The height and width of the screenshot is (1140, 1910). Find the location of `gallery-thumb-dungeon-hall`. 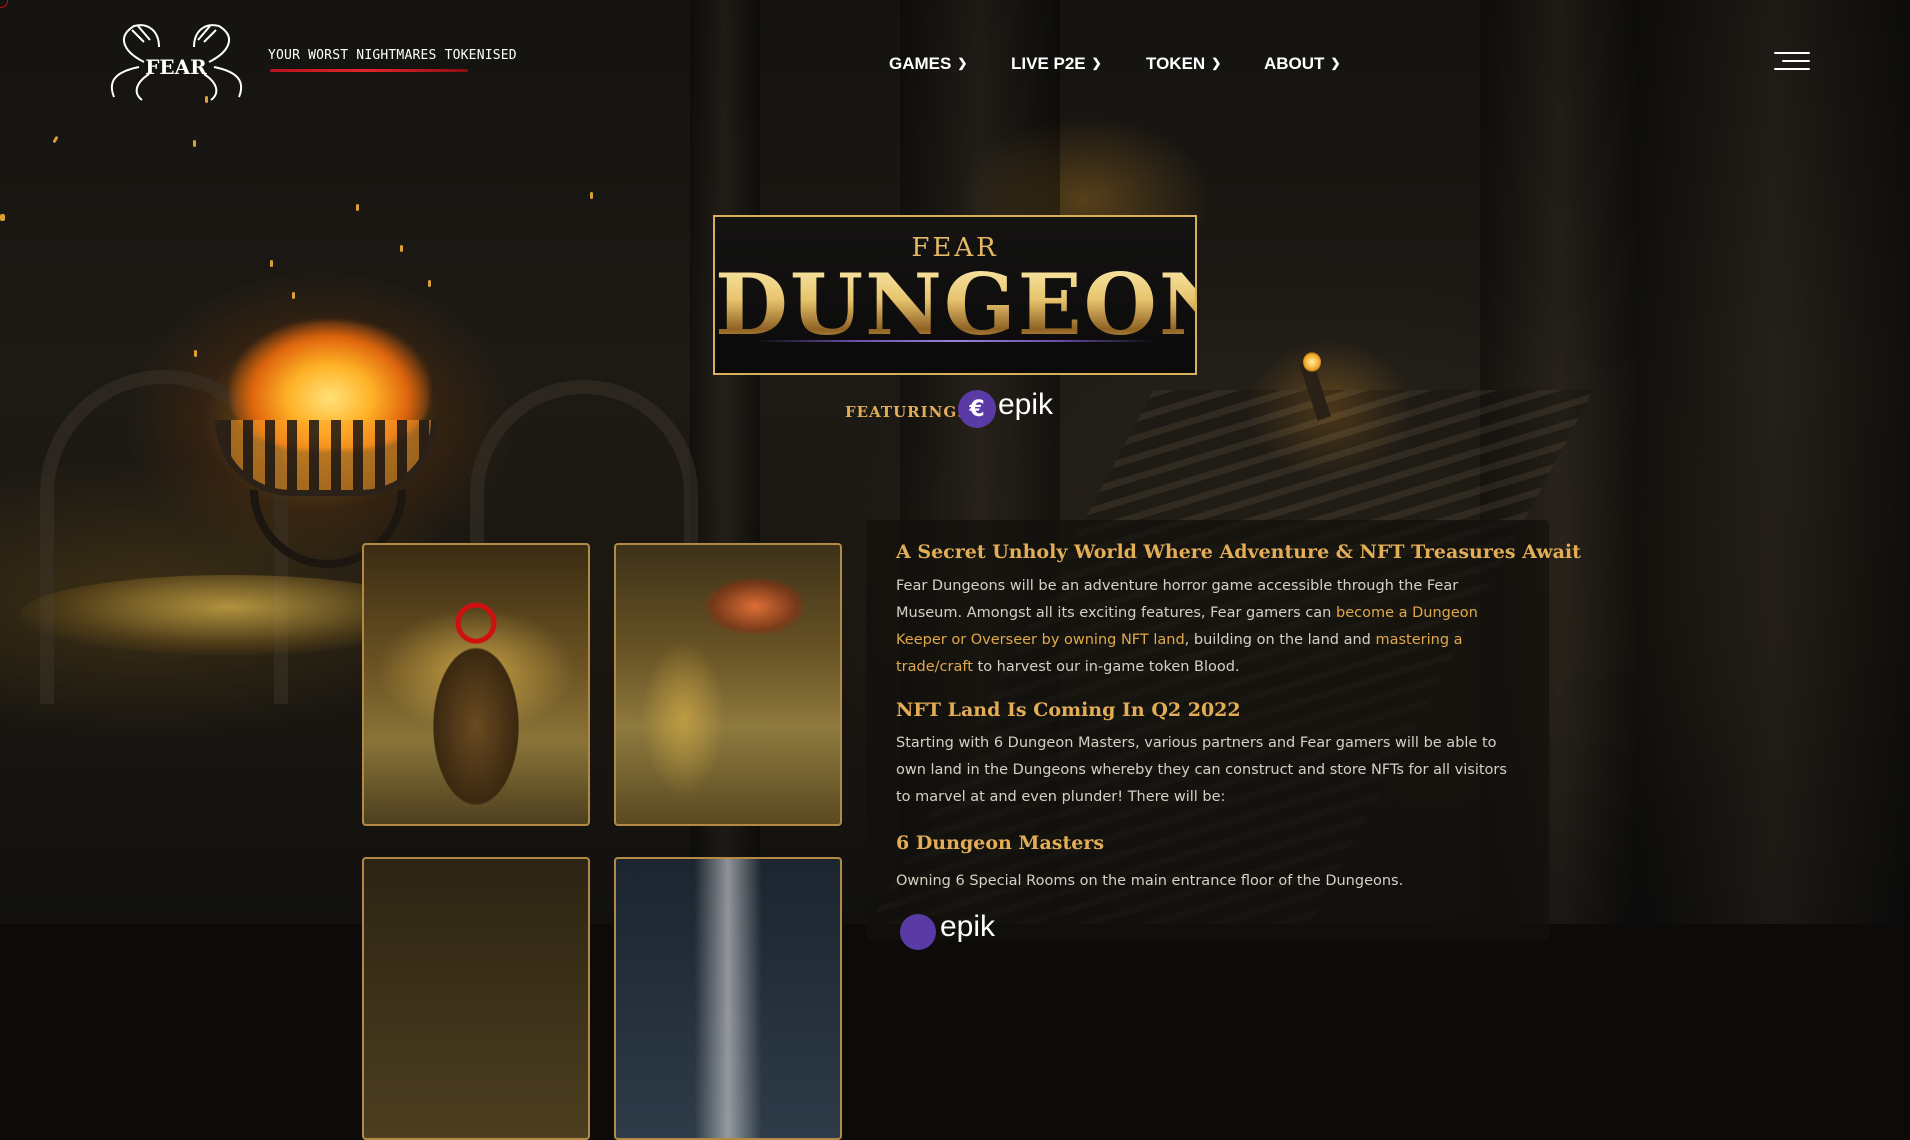

gallery-thumb-dungeon-hall is located at coordinates (476, 684).